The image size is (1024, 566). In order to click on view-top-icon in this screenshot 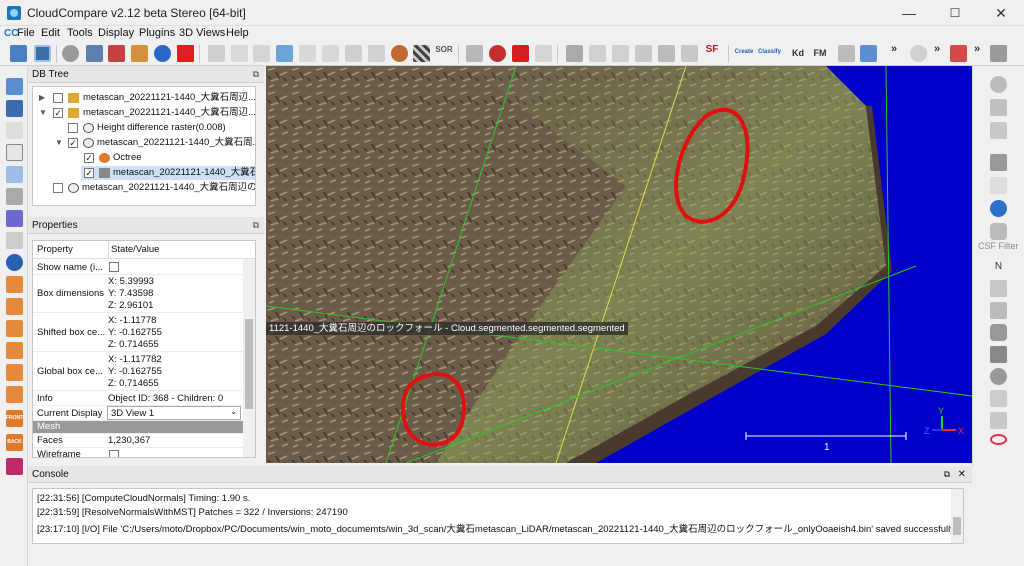, I will do `click(14, 284)`.